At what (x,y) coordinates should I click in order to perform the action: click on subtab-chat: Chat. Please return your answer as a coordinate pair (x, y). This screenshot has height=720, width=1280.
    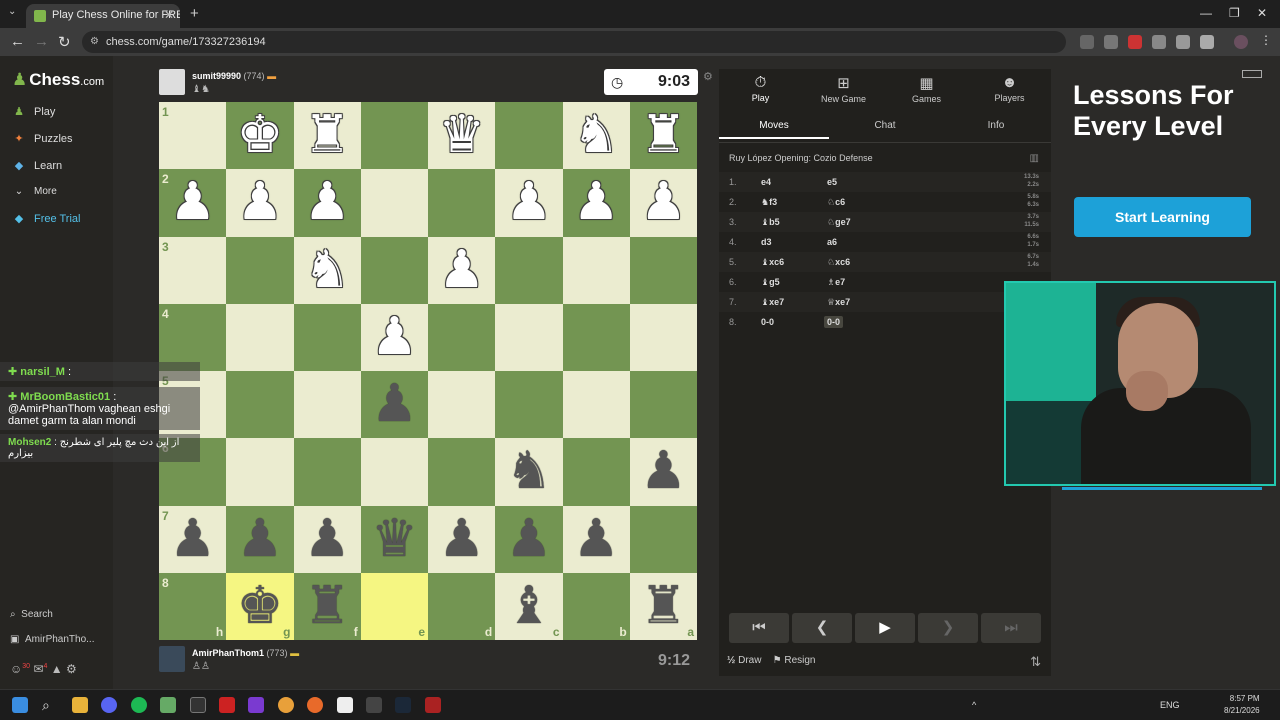
    Looking at the image, I should click on (885, 125).